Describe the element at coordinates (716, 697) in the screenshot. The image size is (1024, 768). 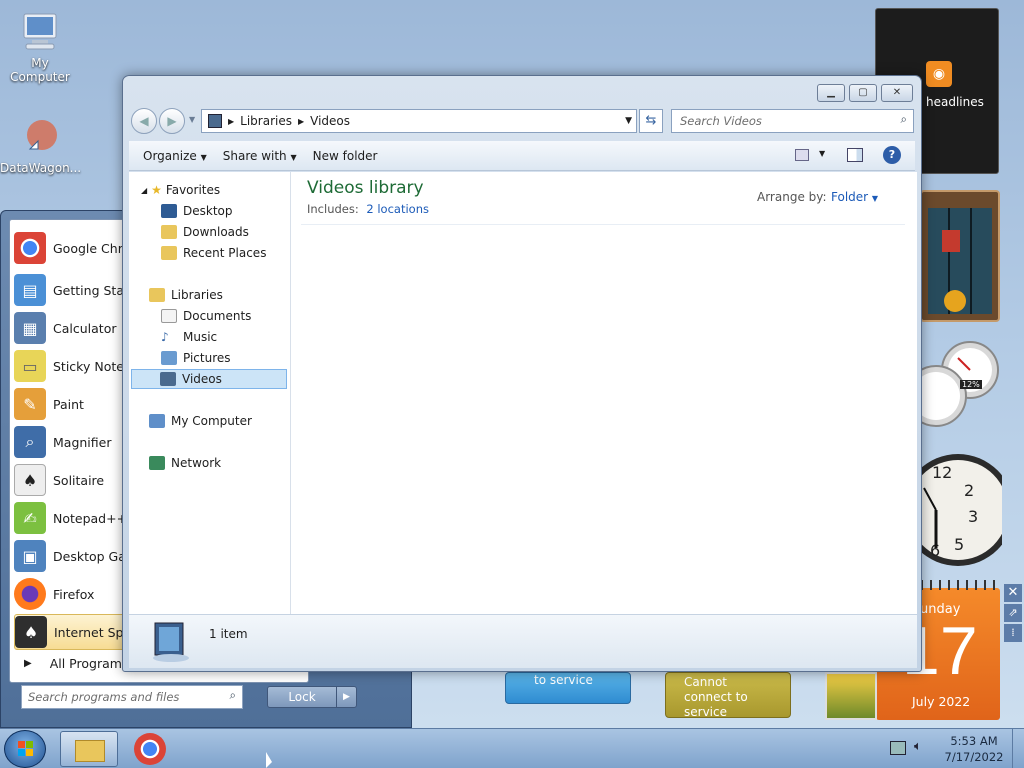
I see `weather-status: Cannot connect to service` at that location.